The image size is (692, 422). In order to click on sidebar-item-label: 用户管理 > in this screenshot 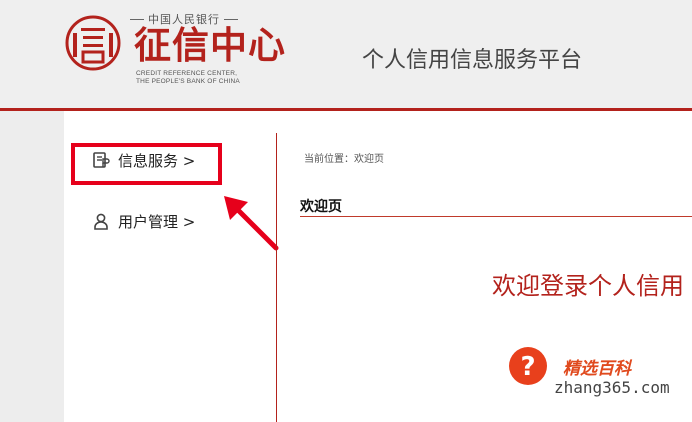, I will do `click(157, 221)`.